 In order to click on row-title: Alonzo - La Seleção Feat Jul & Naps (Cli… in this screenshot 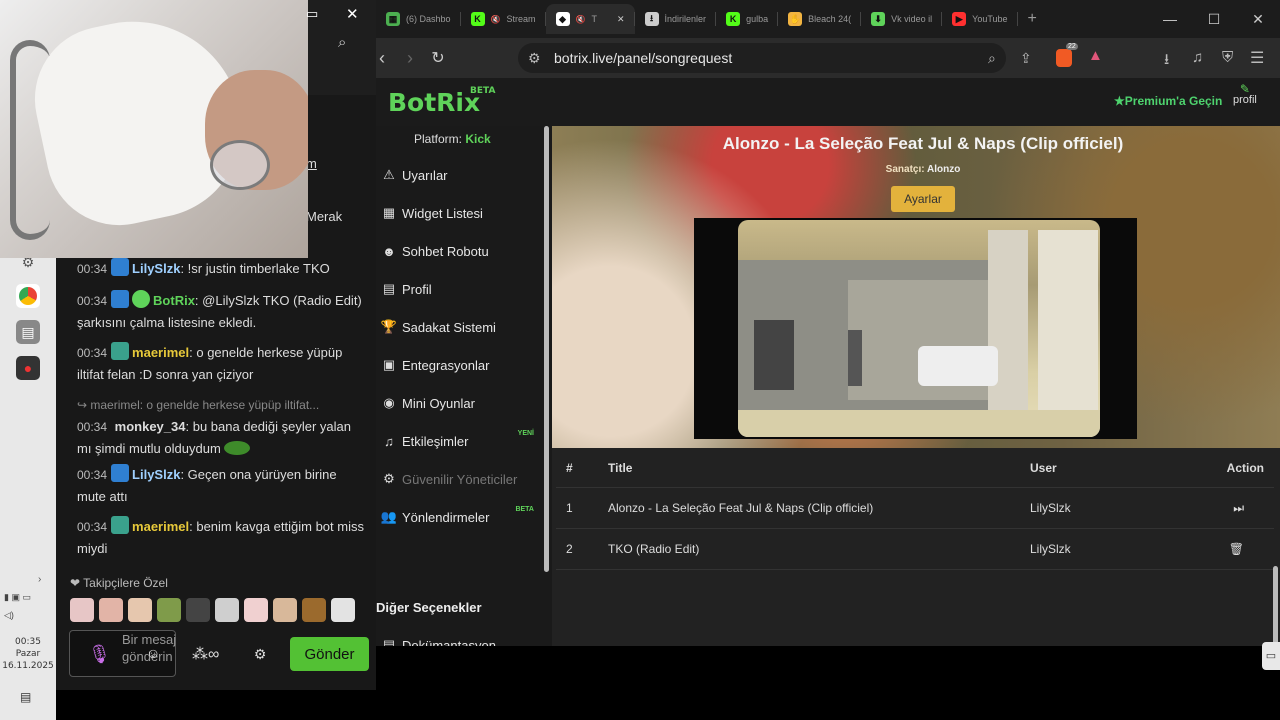, I will do `click(741, 508)`.